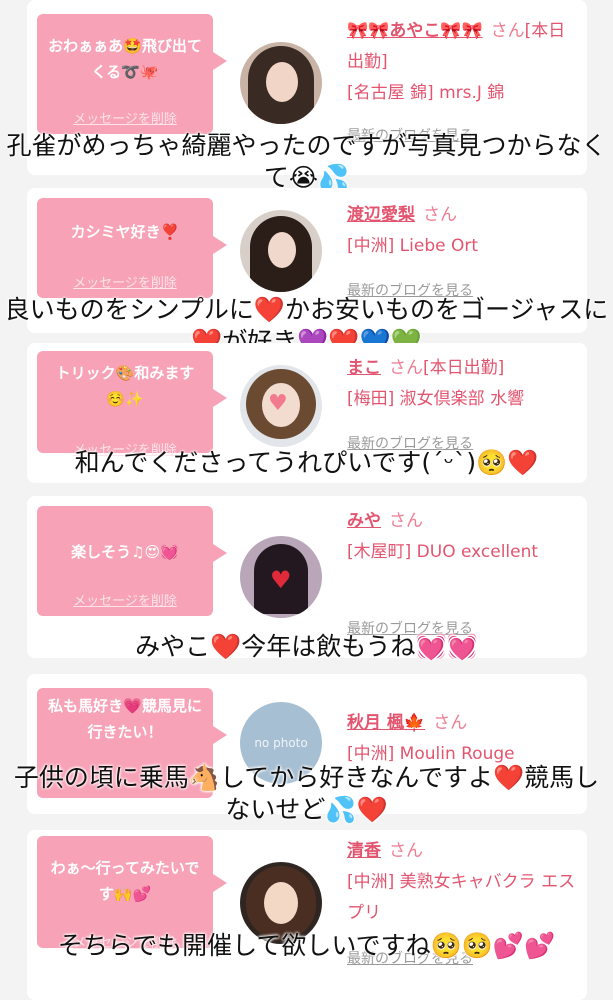 This screenshot has height=1000, width=613. I want to click on message-bubble: おわぁぁあ🤩飛び出てくる➰🐙 メッセージを削除, so click(132, 74).